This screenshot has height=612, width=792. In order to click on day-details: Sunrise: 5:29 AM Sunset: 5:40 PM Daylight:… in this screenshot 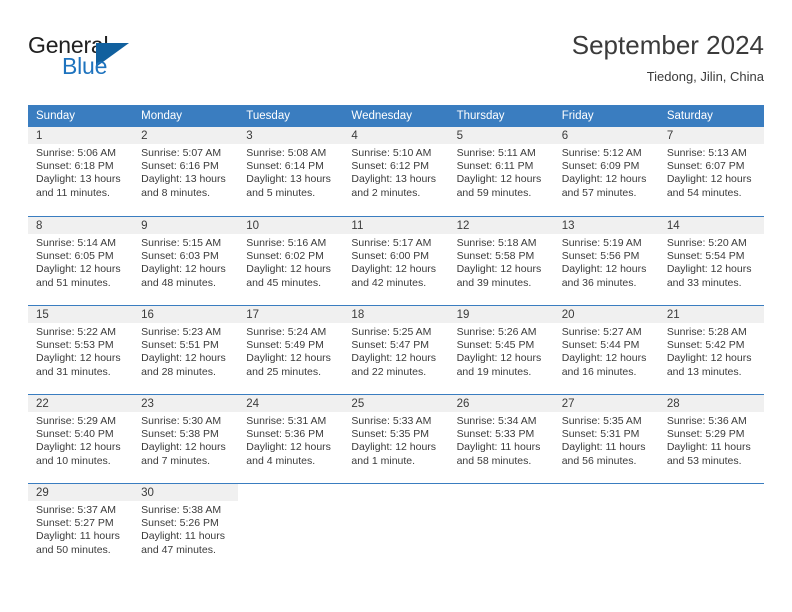, I will do `click(80, 440)`.